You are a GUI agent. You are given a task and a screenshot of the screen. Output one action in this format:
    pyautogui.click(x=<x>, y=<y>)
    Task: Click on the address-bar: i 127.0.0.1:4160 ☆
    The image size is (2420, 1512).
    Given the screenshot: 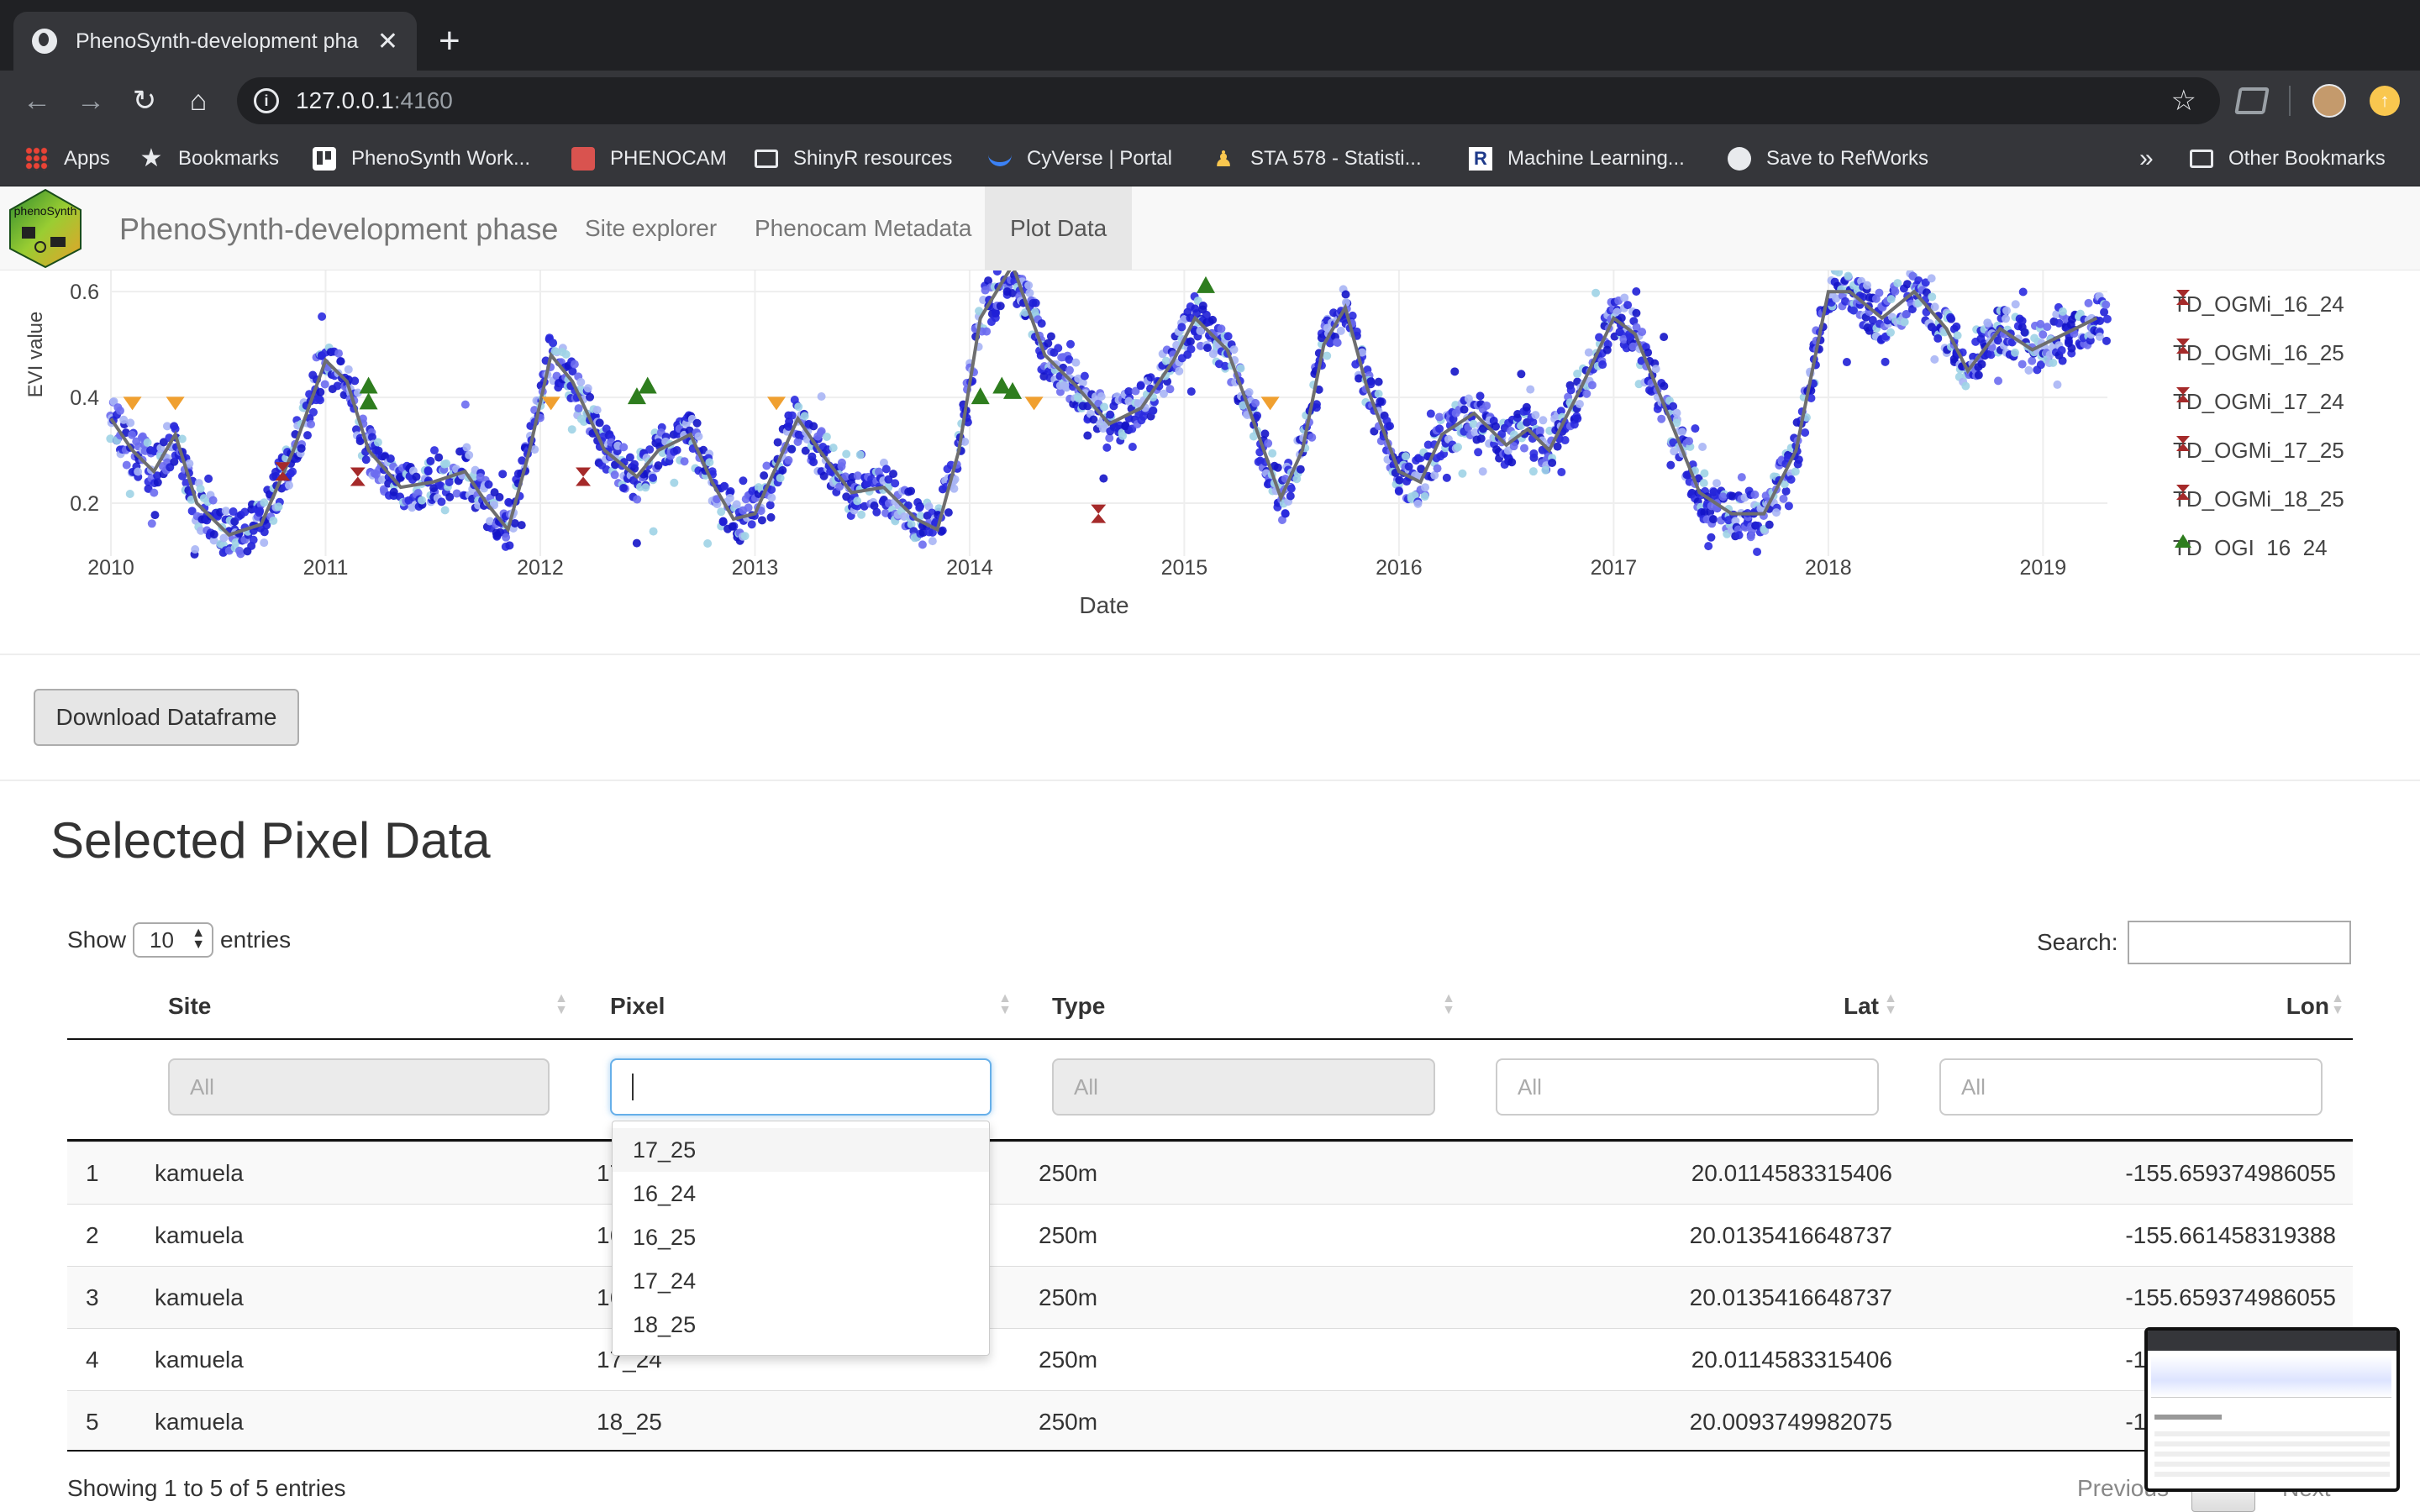 What is the action you would take?
    pyautogui.click(x=1228, y=100)
    